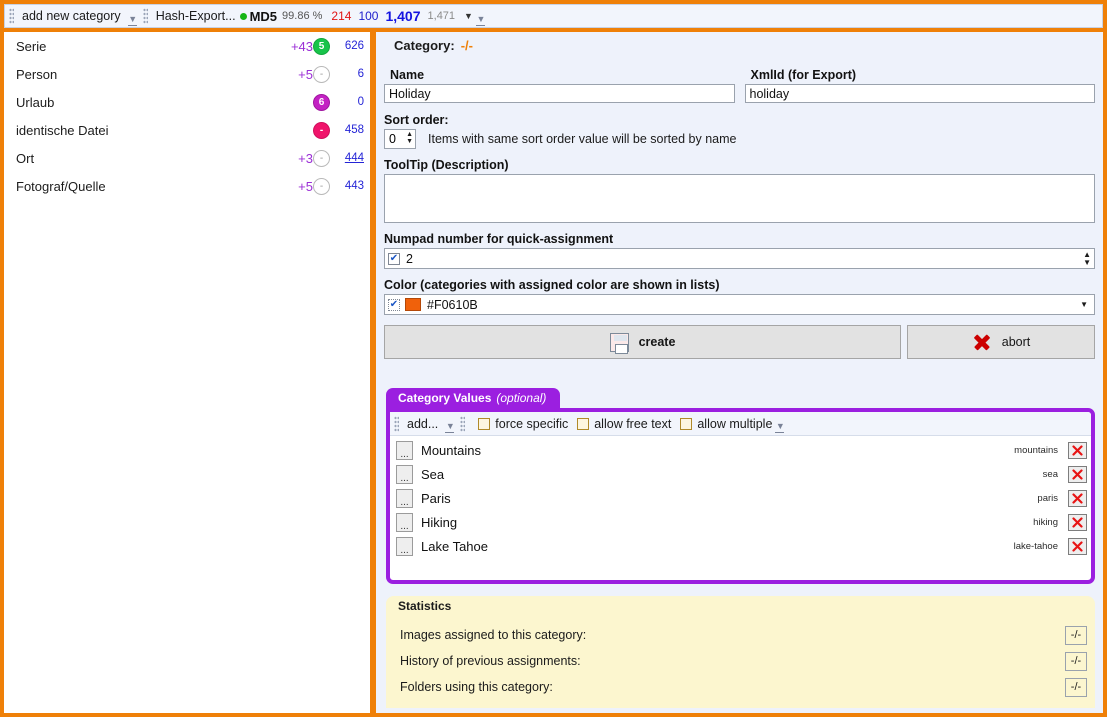  What do you see at coordinates (982, 342) in the screenshot?
I see `cancel-x-icon` at bounding box center [982, 342].